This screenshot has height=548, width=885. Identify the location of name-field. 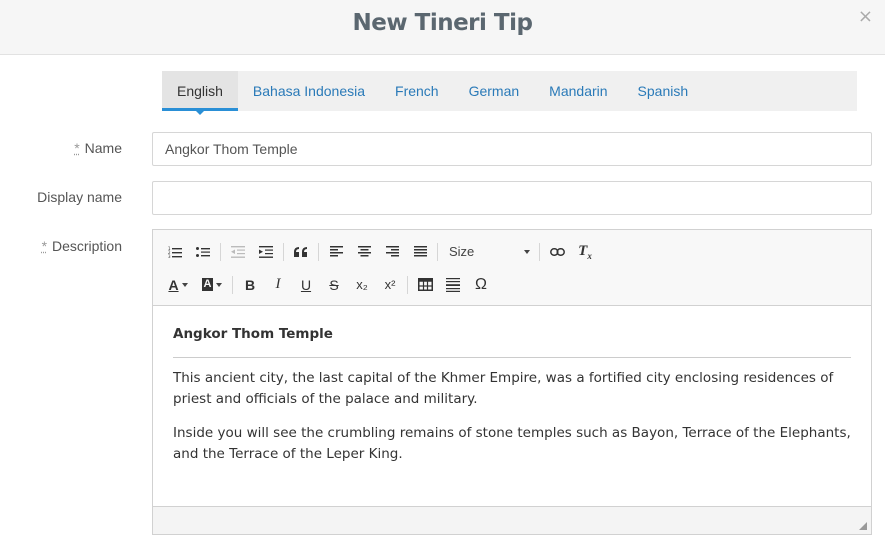
(512, 149).